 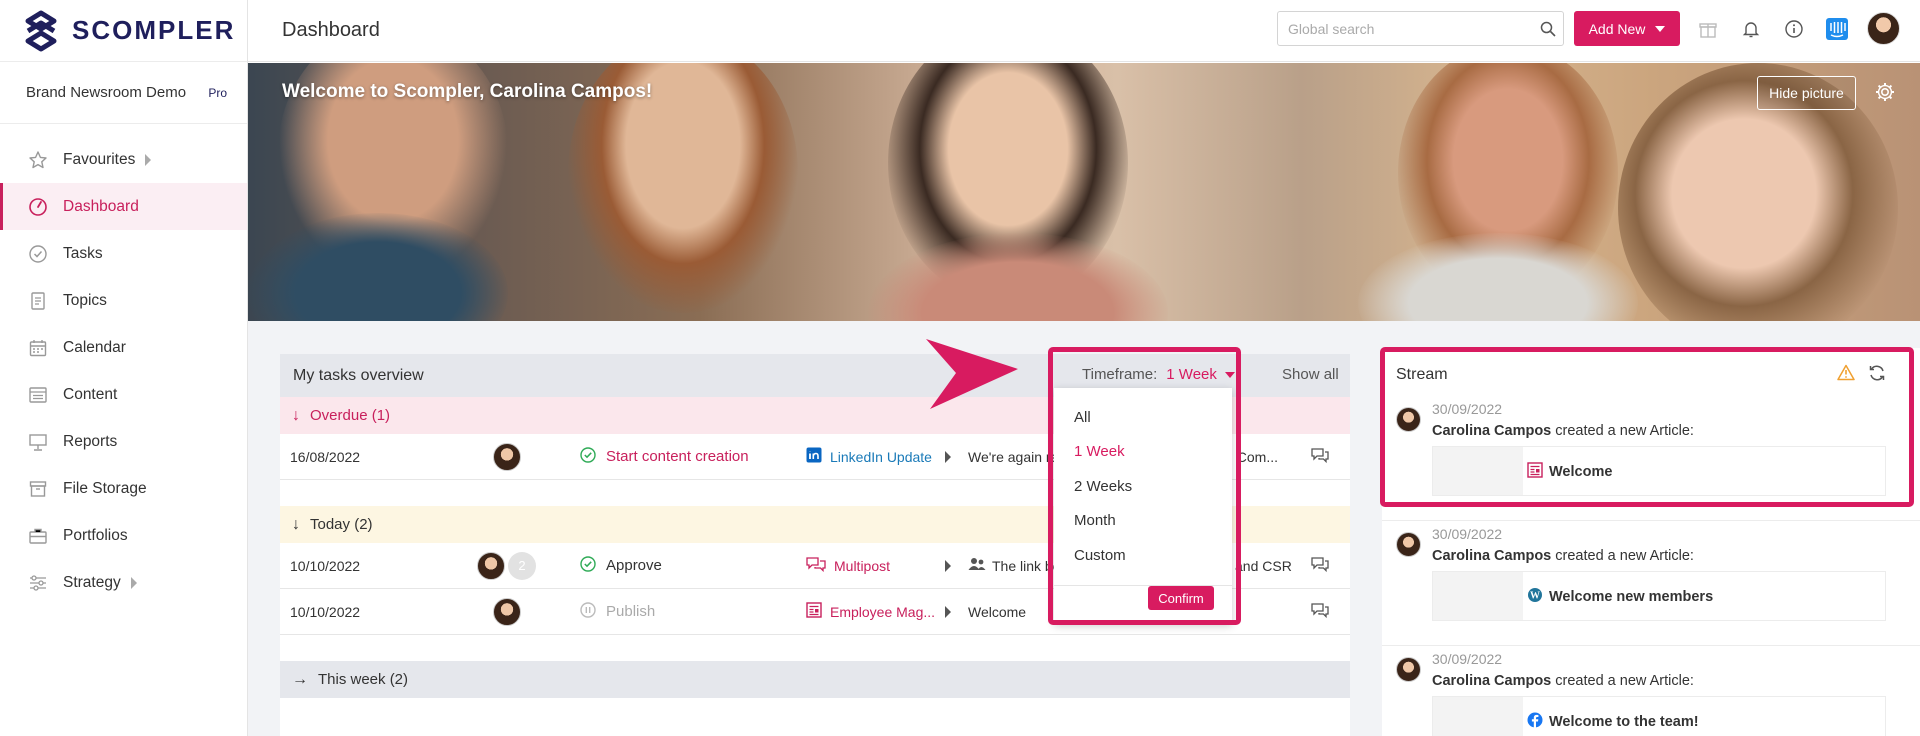 I want to click on sidebar-item-favourites: Favourites, so click(x=123, y=159).